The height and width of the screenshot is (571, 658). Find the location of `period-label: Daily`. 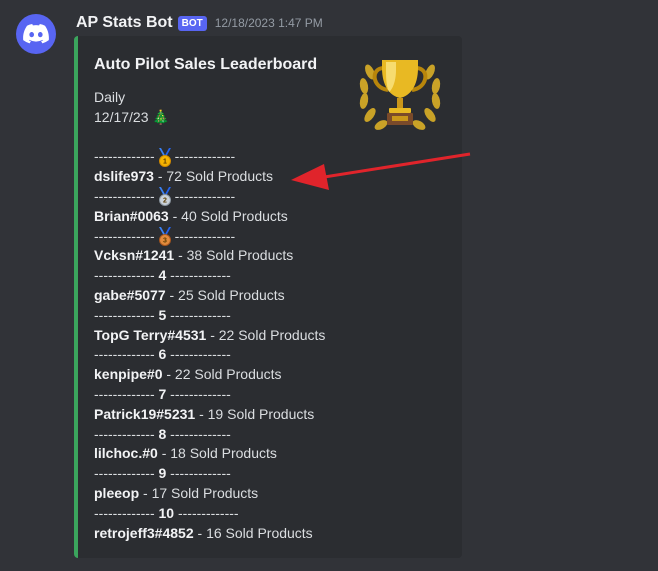

period-label: Daily is located at coordinates (110, 97).